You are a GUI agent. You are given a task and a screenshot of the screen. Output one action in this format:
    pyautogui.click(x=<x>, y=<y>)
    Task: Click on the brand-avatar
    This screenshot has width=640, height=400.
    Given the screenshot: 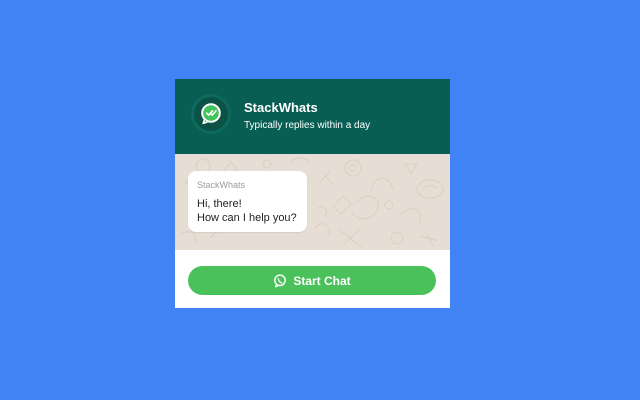 What is the action you would take?
    pyautogui.click(x=211, y=114)
    